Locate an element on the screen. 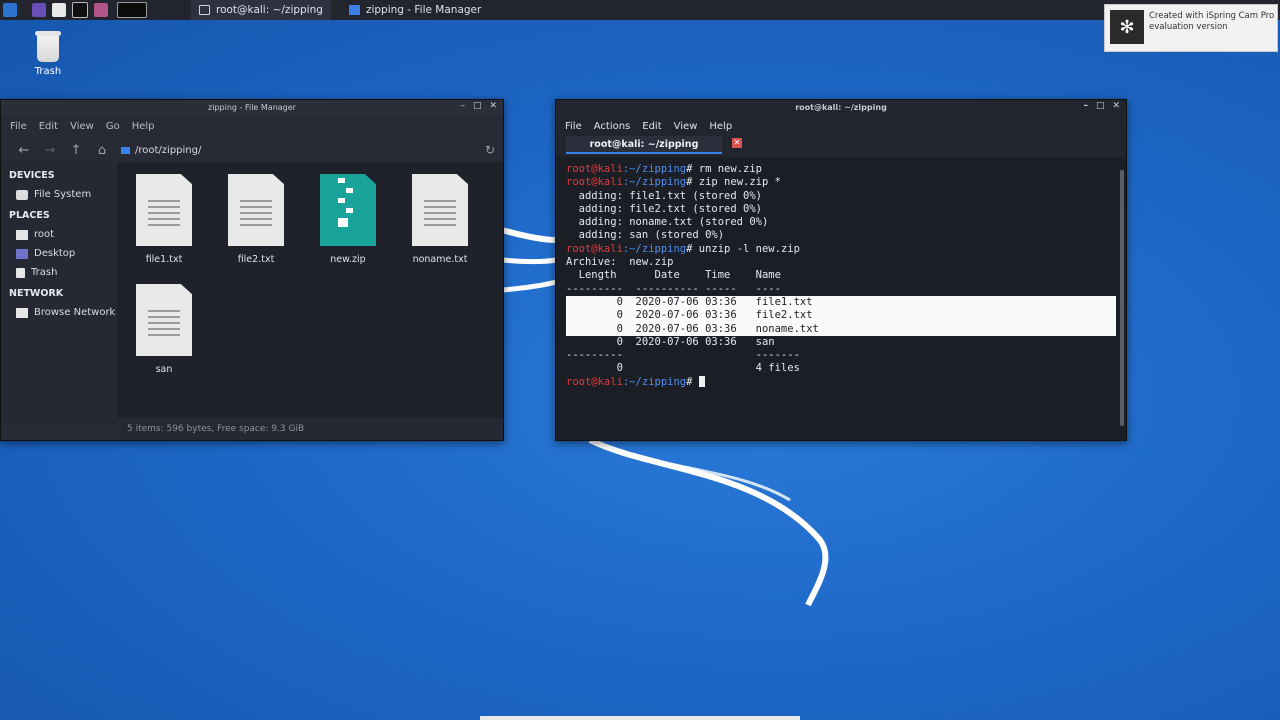 Image resolution: width=1280 pixels, height=720 pixels. close-tab-icon: ✕ is located at coordinates (737, 143).